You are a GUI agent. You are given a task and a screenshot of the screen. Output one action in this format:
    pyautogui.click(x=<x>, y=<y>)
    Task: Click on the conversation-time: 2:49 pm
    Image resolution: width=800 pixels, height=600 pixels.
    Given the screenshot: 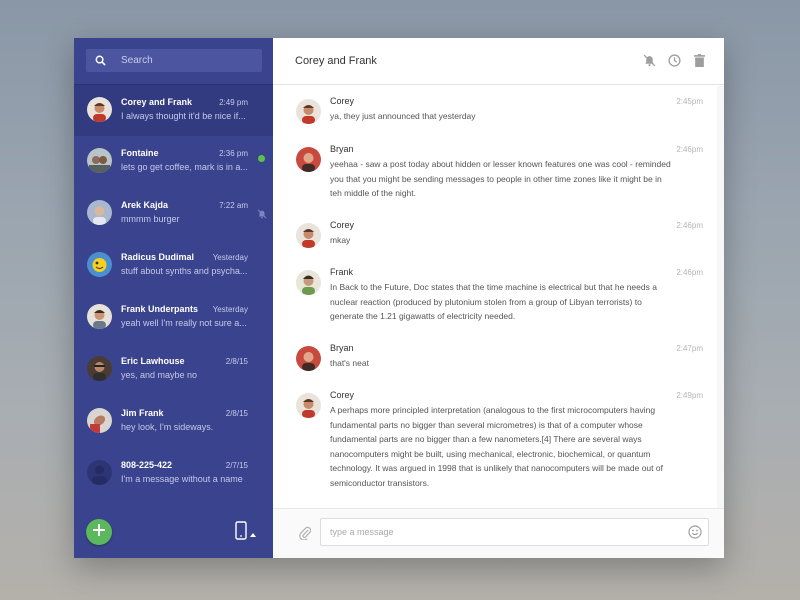 What is the action you would take?
    pyautogui.click(x=233, y=102)
    